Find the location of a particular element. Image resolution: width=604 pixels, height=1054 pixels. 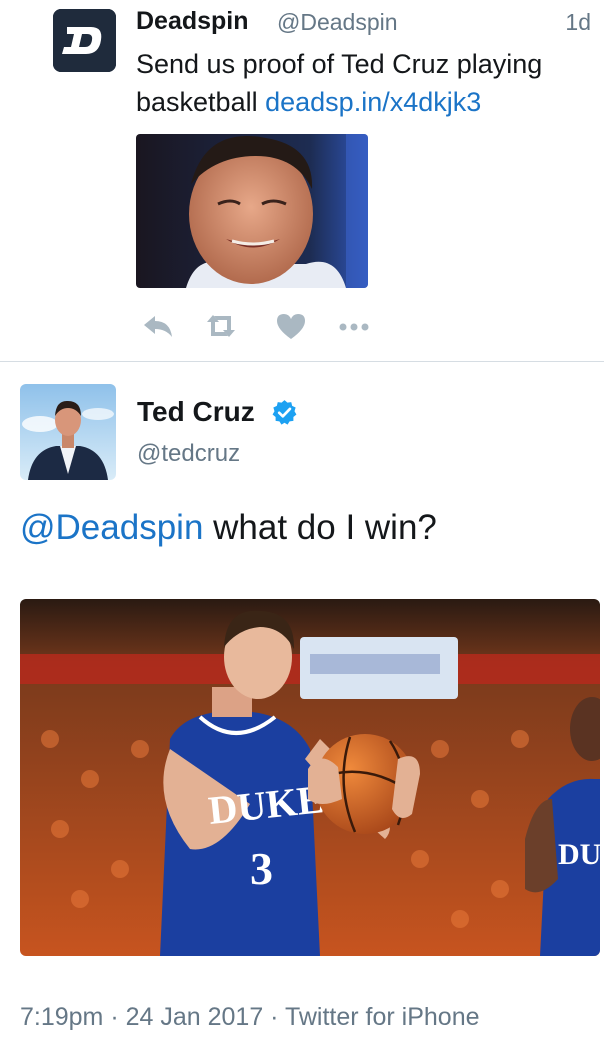

reply-button is located at coordinates (158, 326).